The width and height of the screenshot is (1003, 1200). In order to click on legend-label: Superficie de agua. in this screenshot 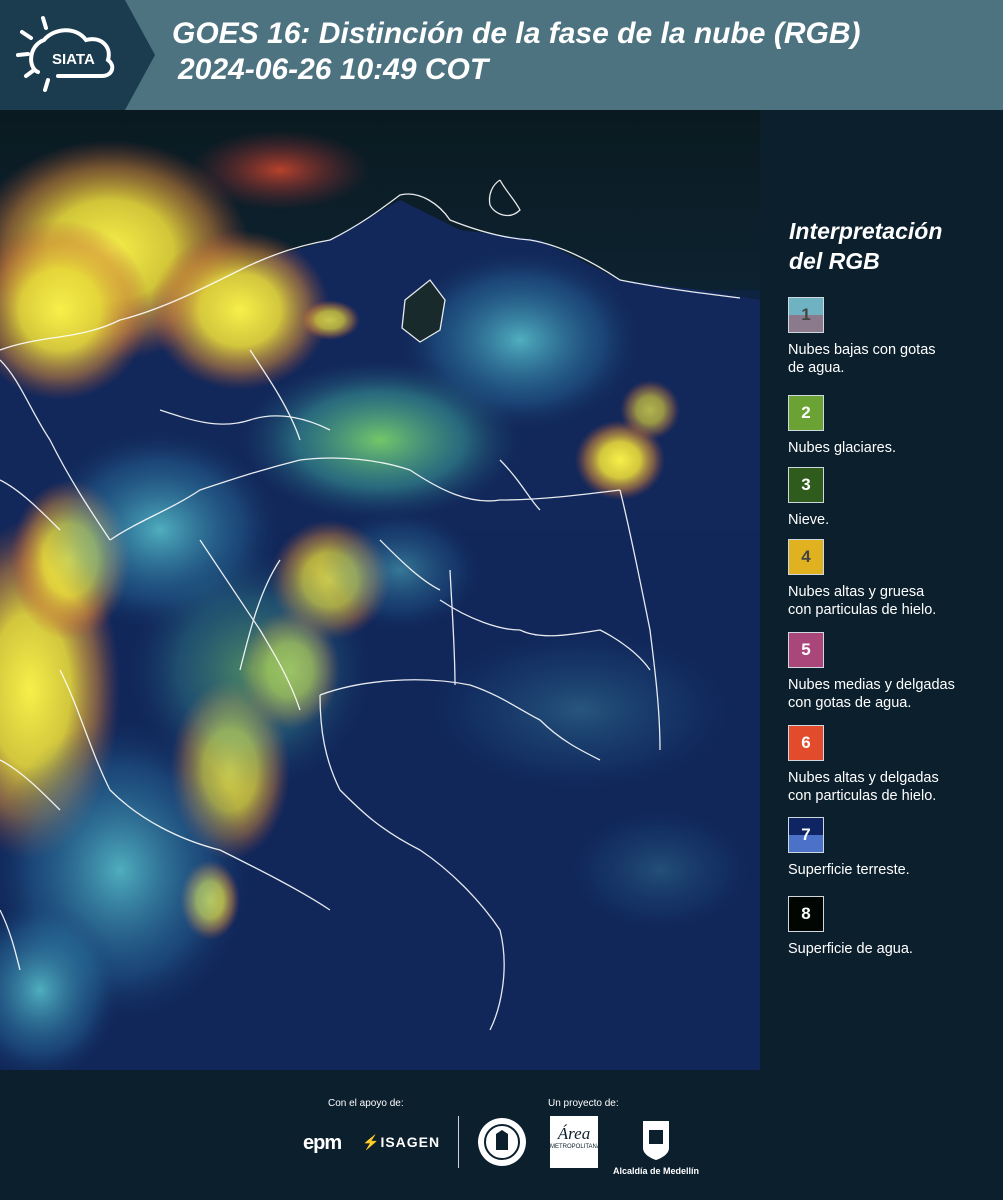, I will do `click(894, 949)`.